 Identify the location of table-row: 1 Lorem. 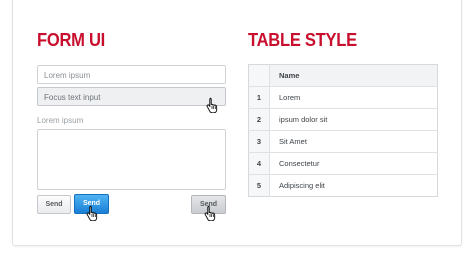
(343, 97).